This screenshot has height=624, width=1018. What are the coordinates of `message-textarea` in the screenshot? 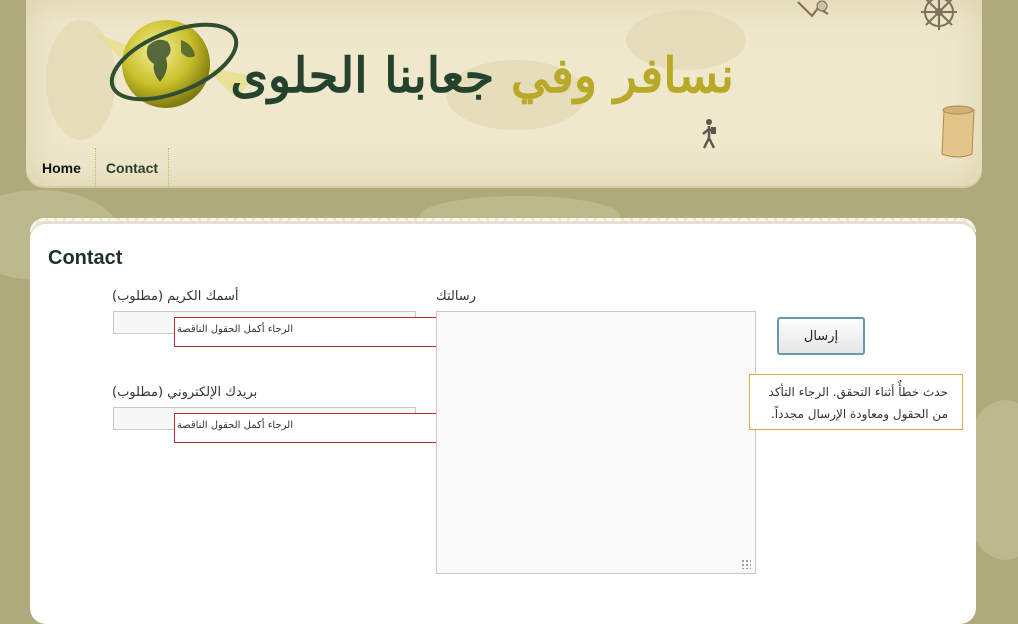 It's located at (596, 442).